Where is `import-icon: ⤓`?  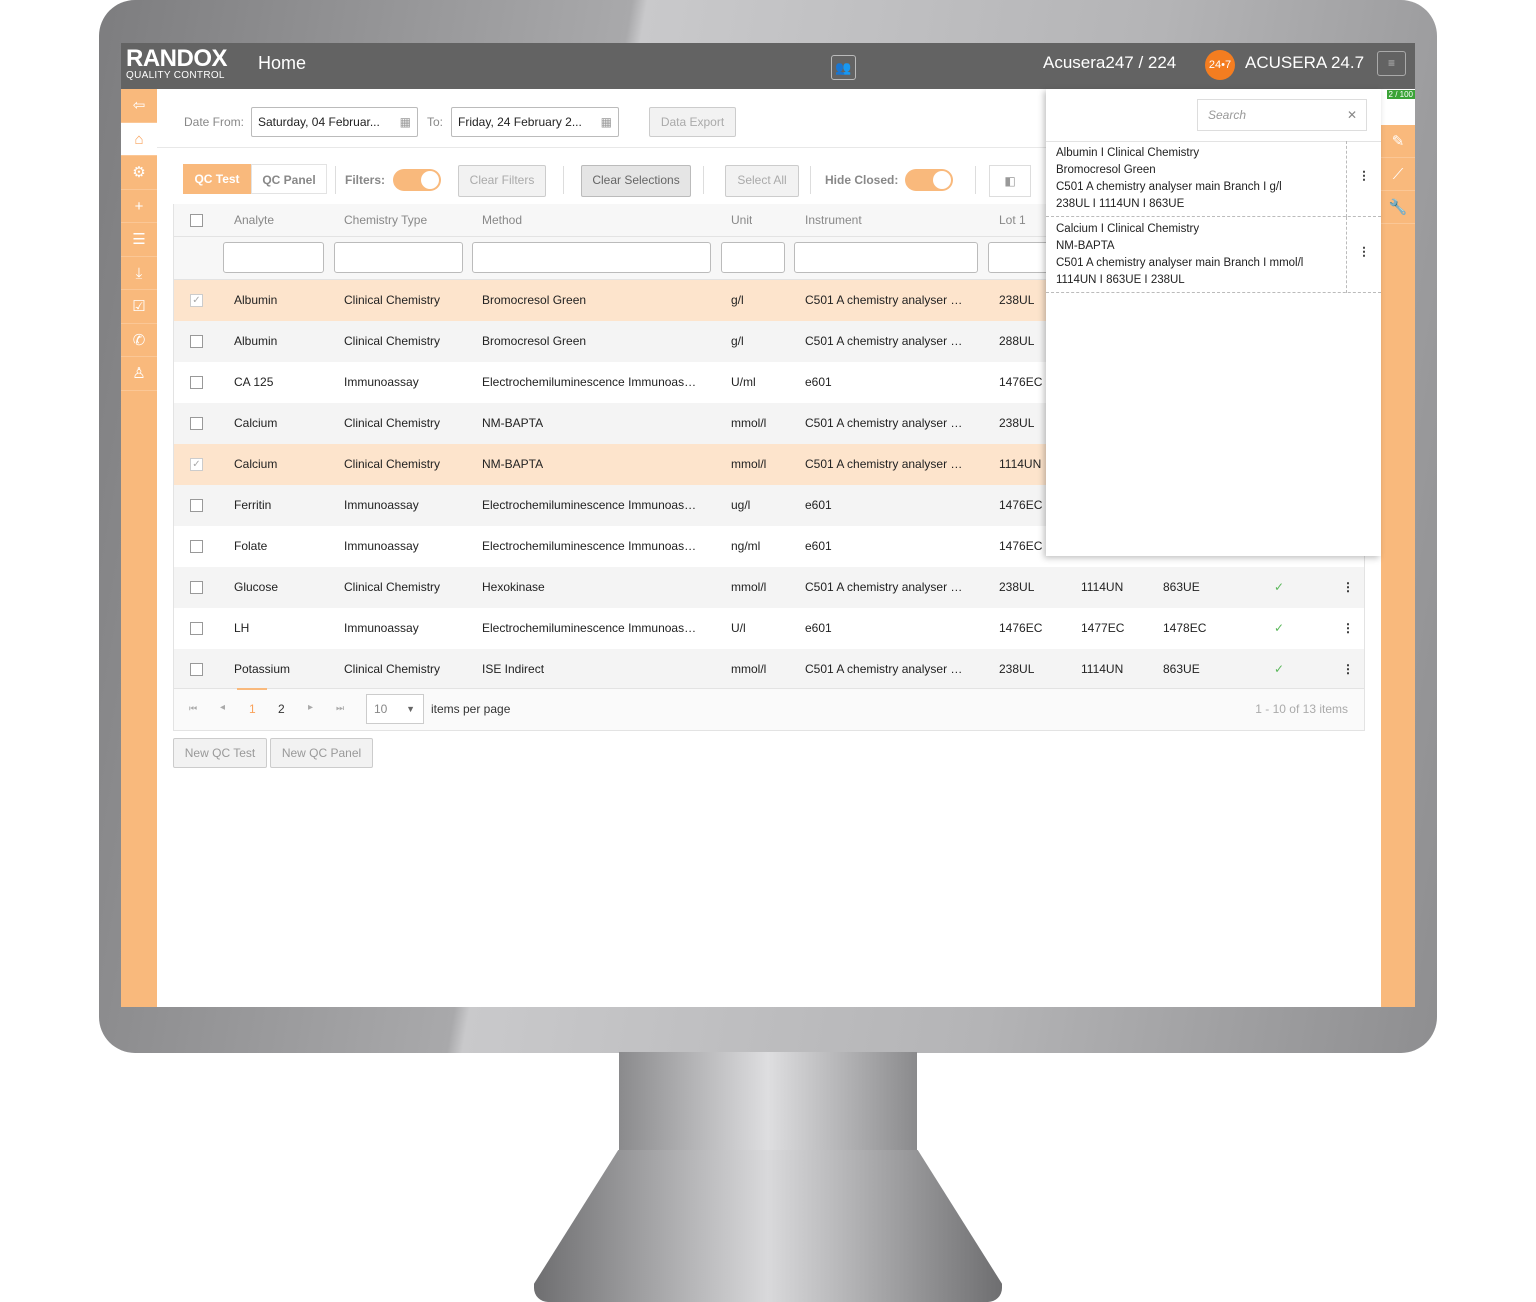 import-icon: ⤓ is located at coordinates (139, 273).